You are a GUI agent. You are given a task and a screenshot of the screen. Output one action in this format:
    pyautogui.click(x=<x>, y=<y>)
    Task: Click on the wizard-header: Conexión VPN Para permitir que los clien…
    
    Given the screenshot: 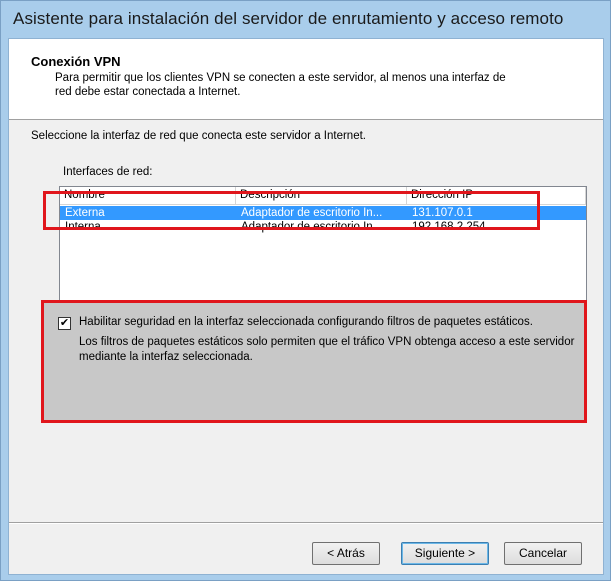 What is the action you would take?
    pyautogui.click(x=306, y=79)
    